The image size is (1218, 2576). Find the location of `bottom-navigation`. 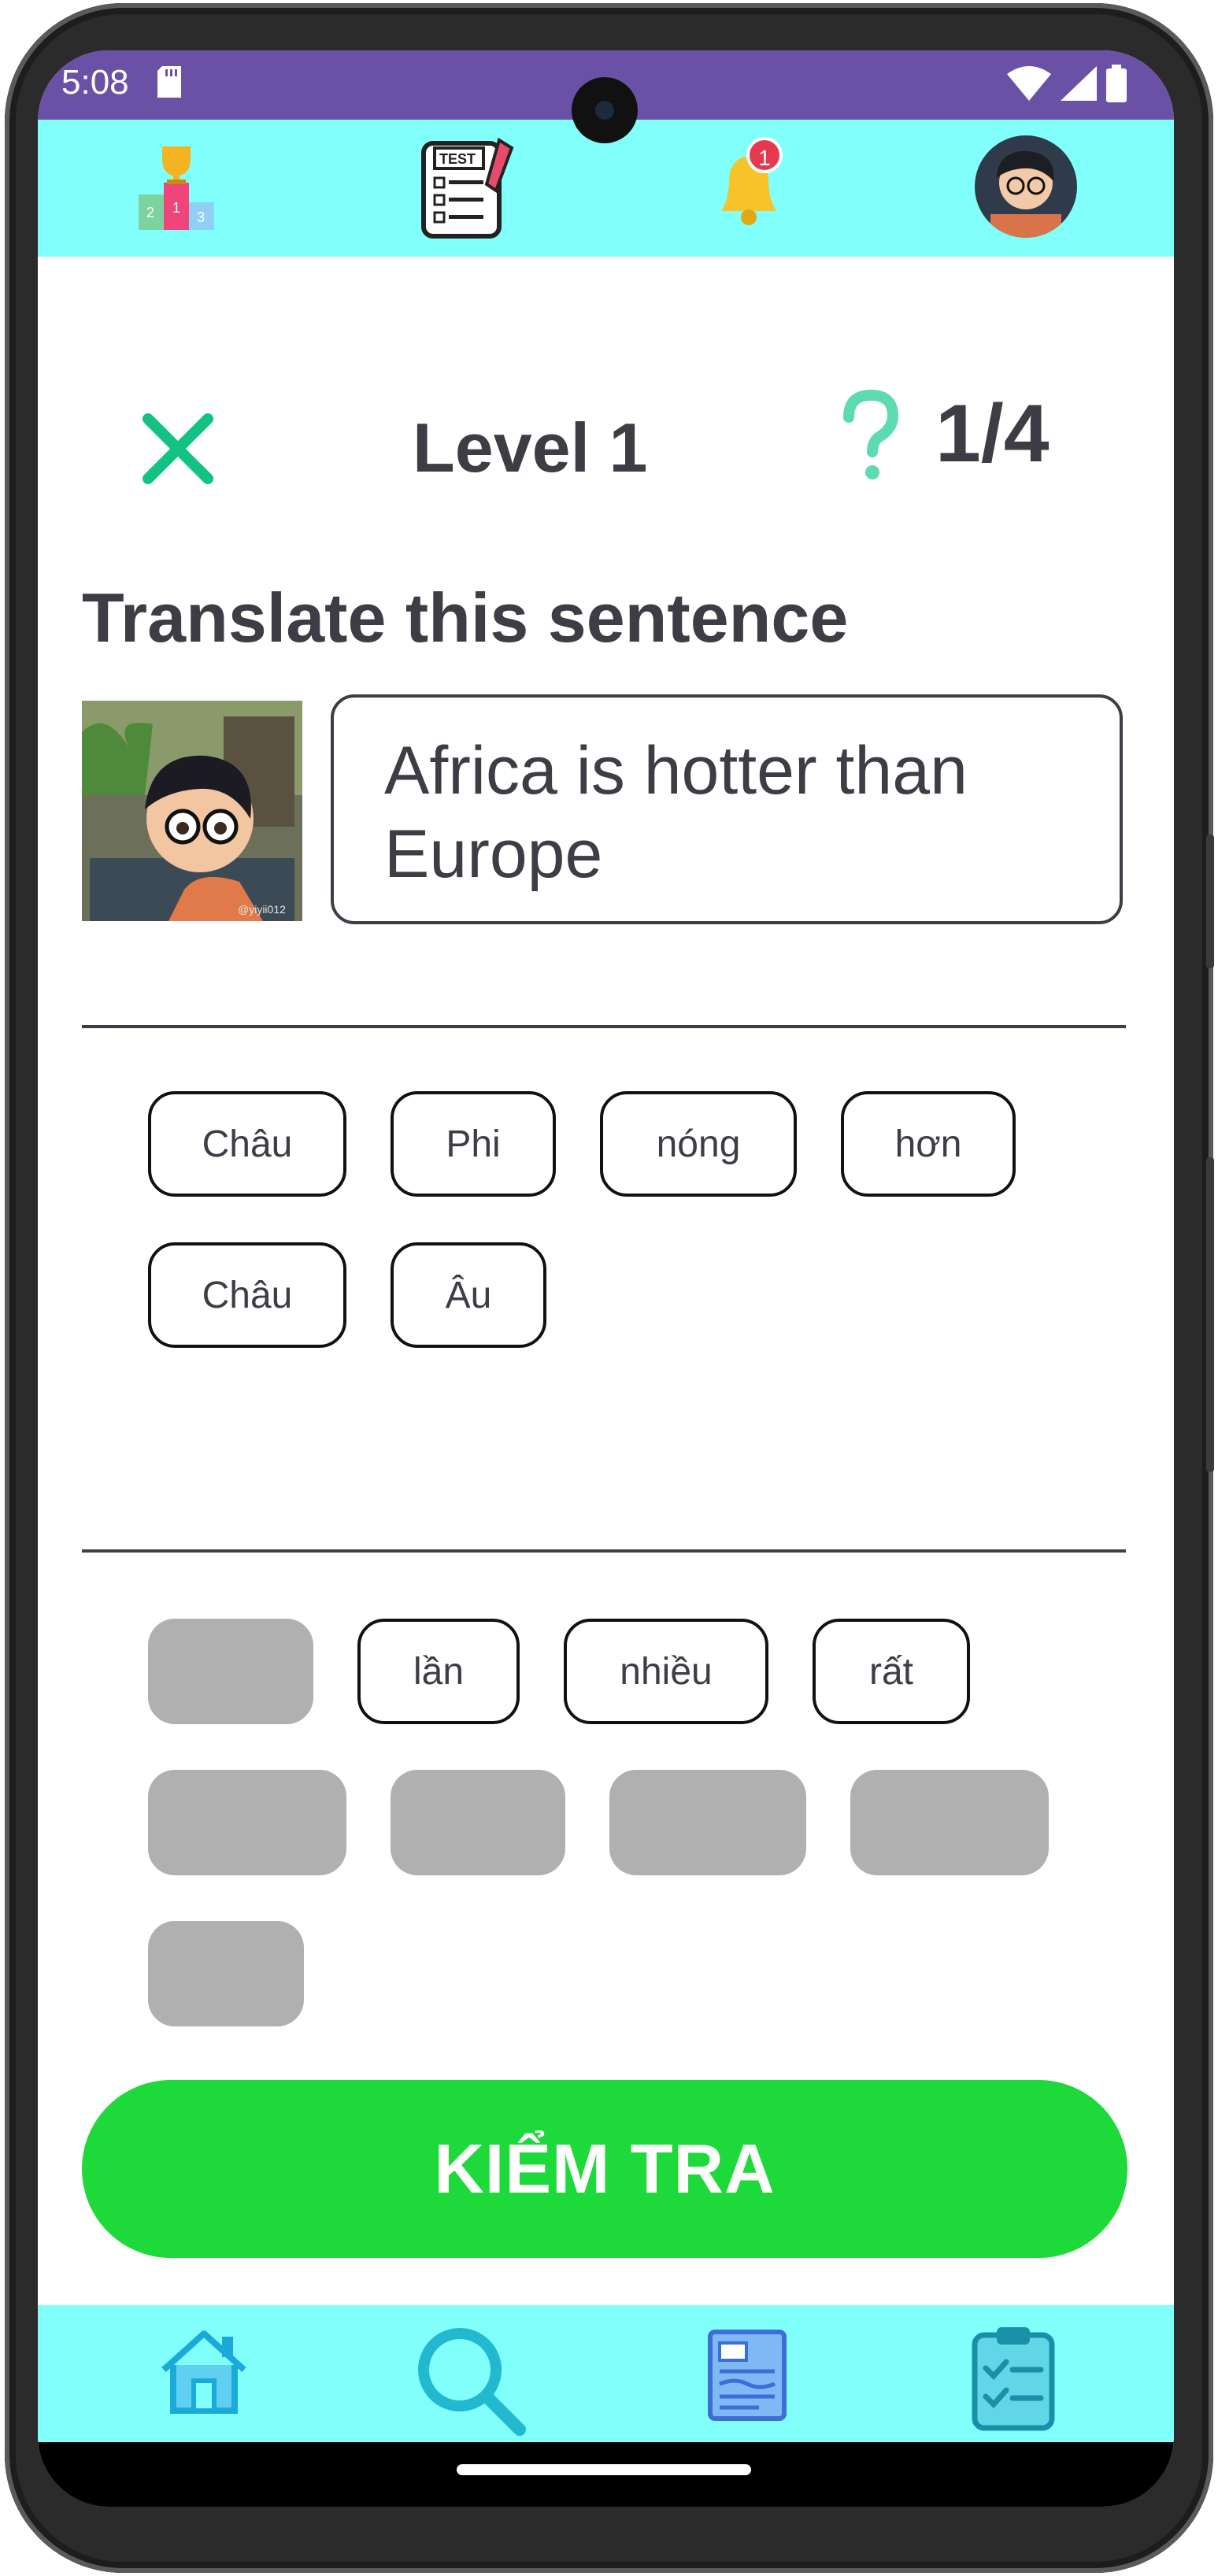

bottom-navigation is located at coordinates (606, 2373).